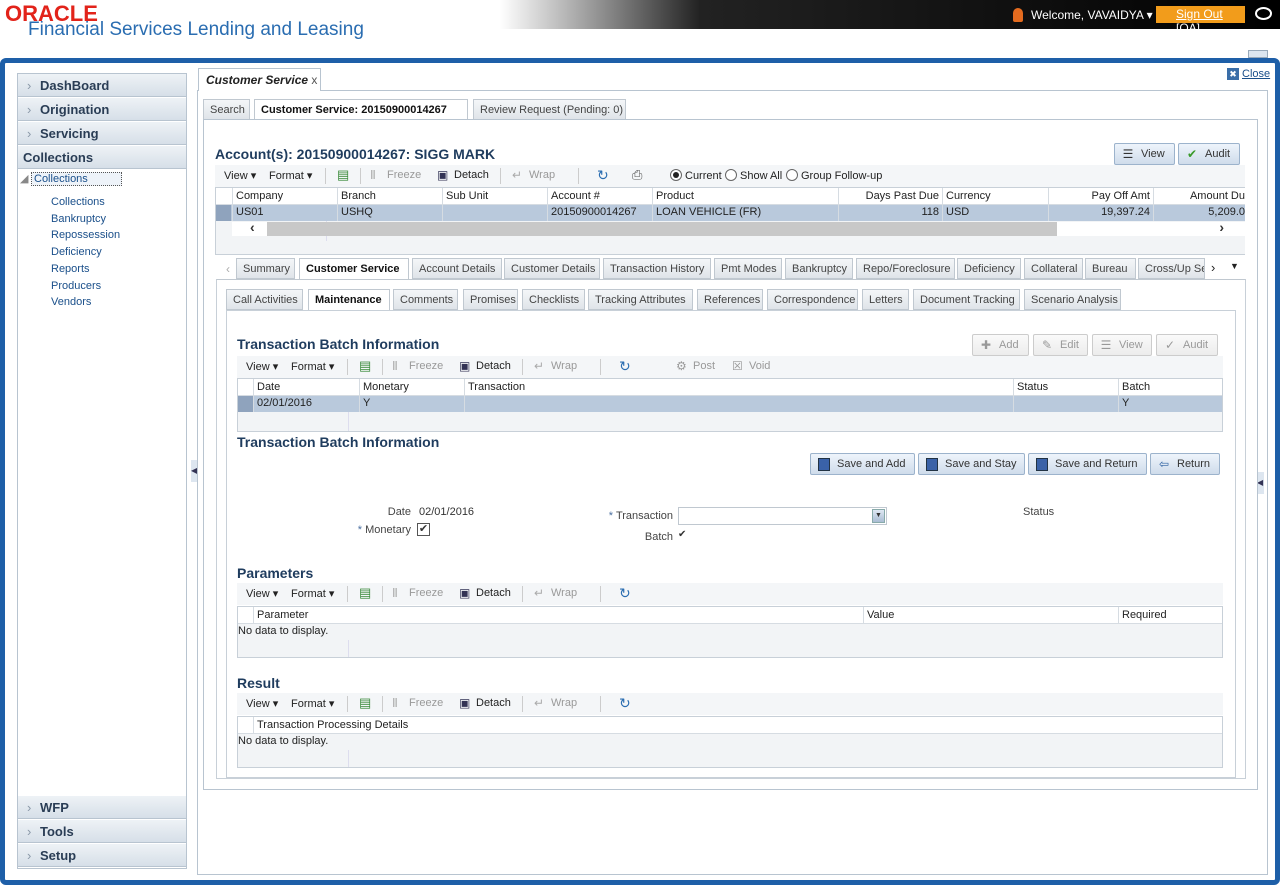 This screenshot has height=885, width=1280. I want to click on save-and-stay-button: Save and Stay, so click(971, 464).